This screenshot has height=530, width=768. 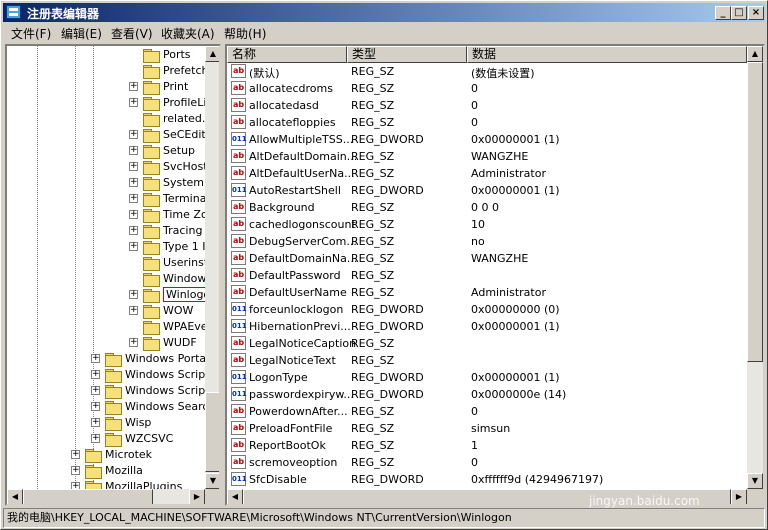 I want to click on title-bar: 注册表编辑器 _ □ ×, so click(x=384, y=12).